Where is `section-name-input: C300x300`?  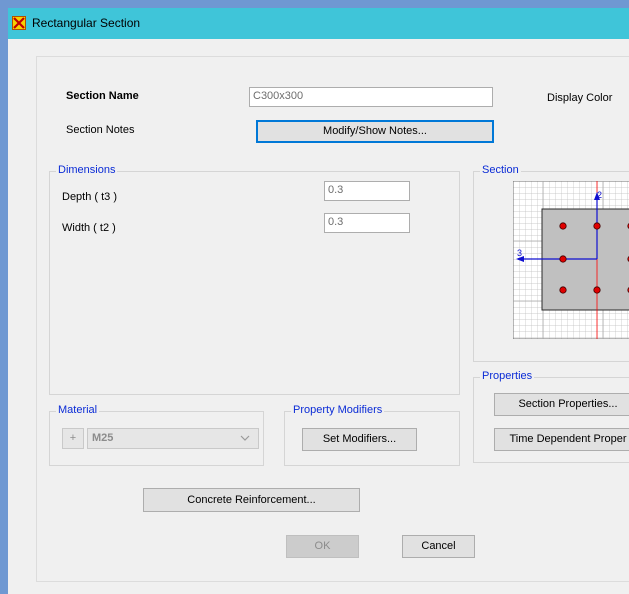 section-name-input: C300x300 is located at coordinates (371, 97).